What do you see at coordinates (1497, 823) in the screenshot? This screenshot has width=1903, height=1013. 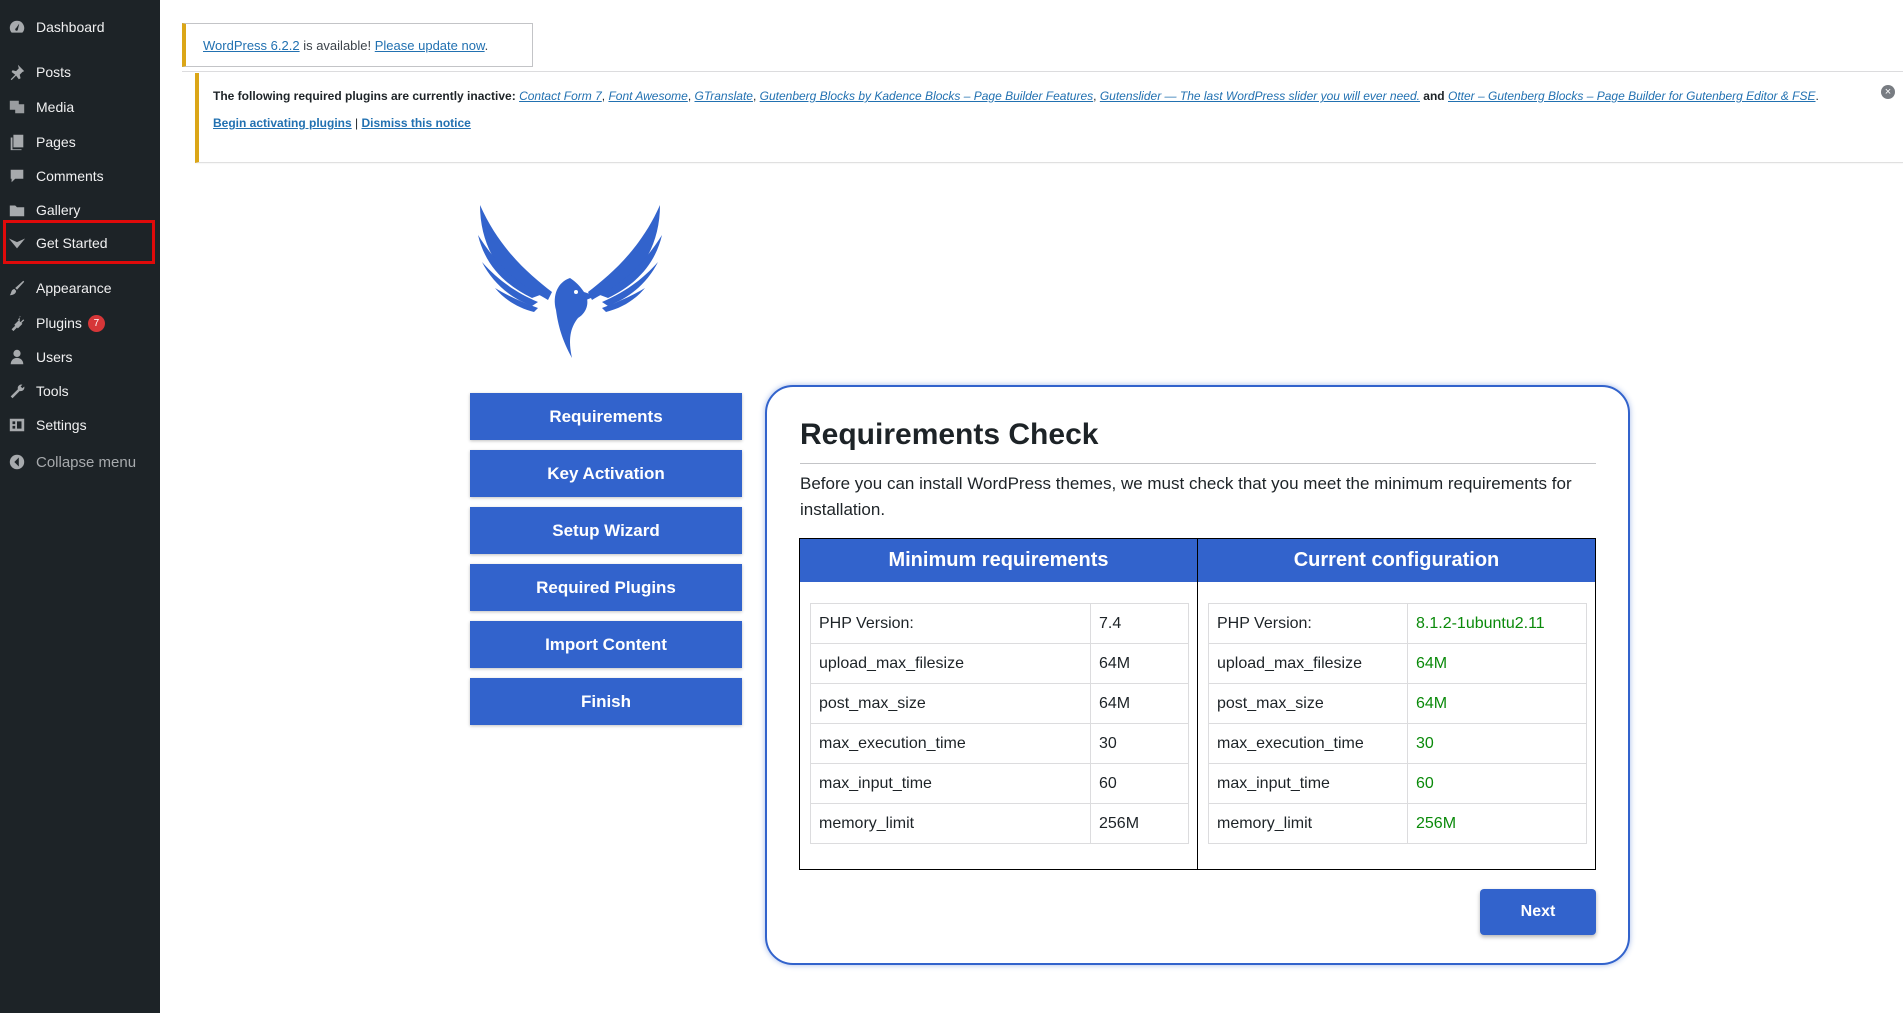 I see `config-value: 256M` at bounding box center [1497, 823].